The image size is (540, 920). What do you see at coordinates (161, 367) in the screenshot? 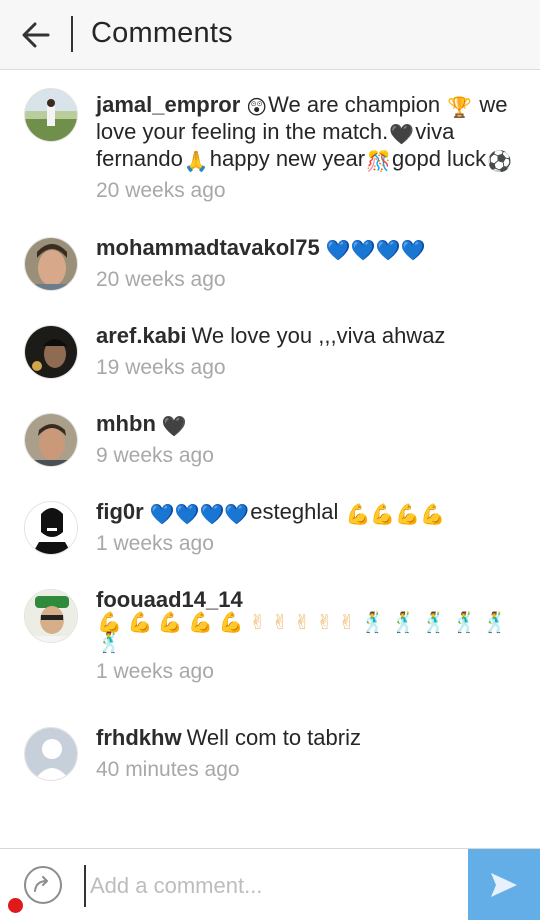
I see `comment-timestamp: 19 weeks ago` at bounding box center [161, 367].